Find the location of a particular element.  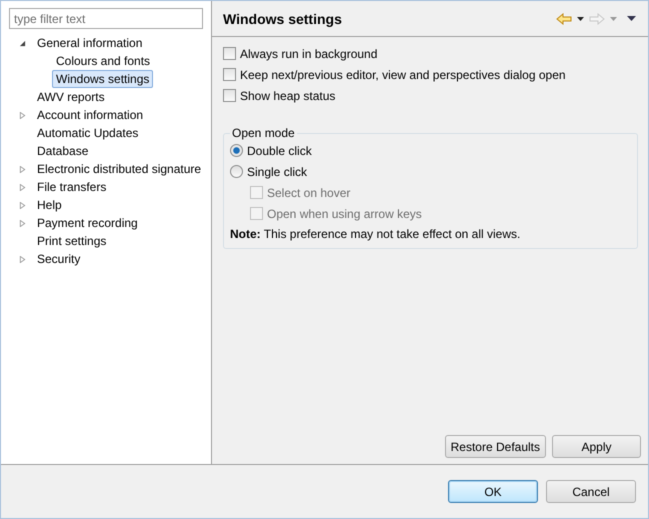

tree-item: General information is located at coordinates (89, 43).